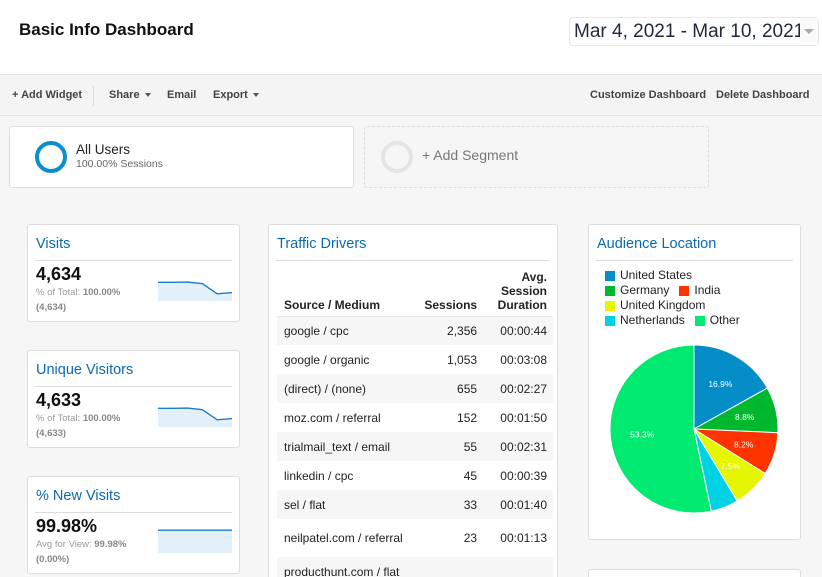 The height and width of the screenshot is (577, 822). I want to click on duration-cell: 00:01:13, so click(518, 538).